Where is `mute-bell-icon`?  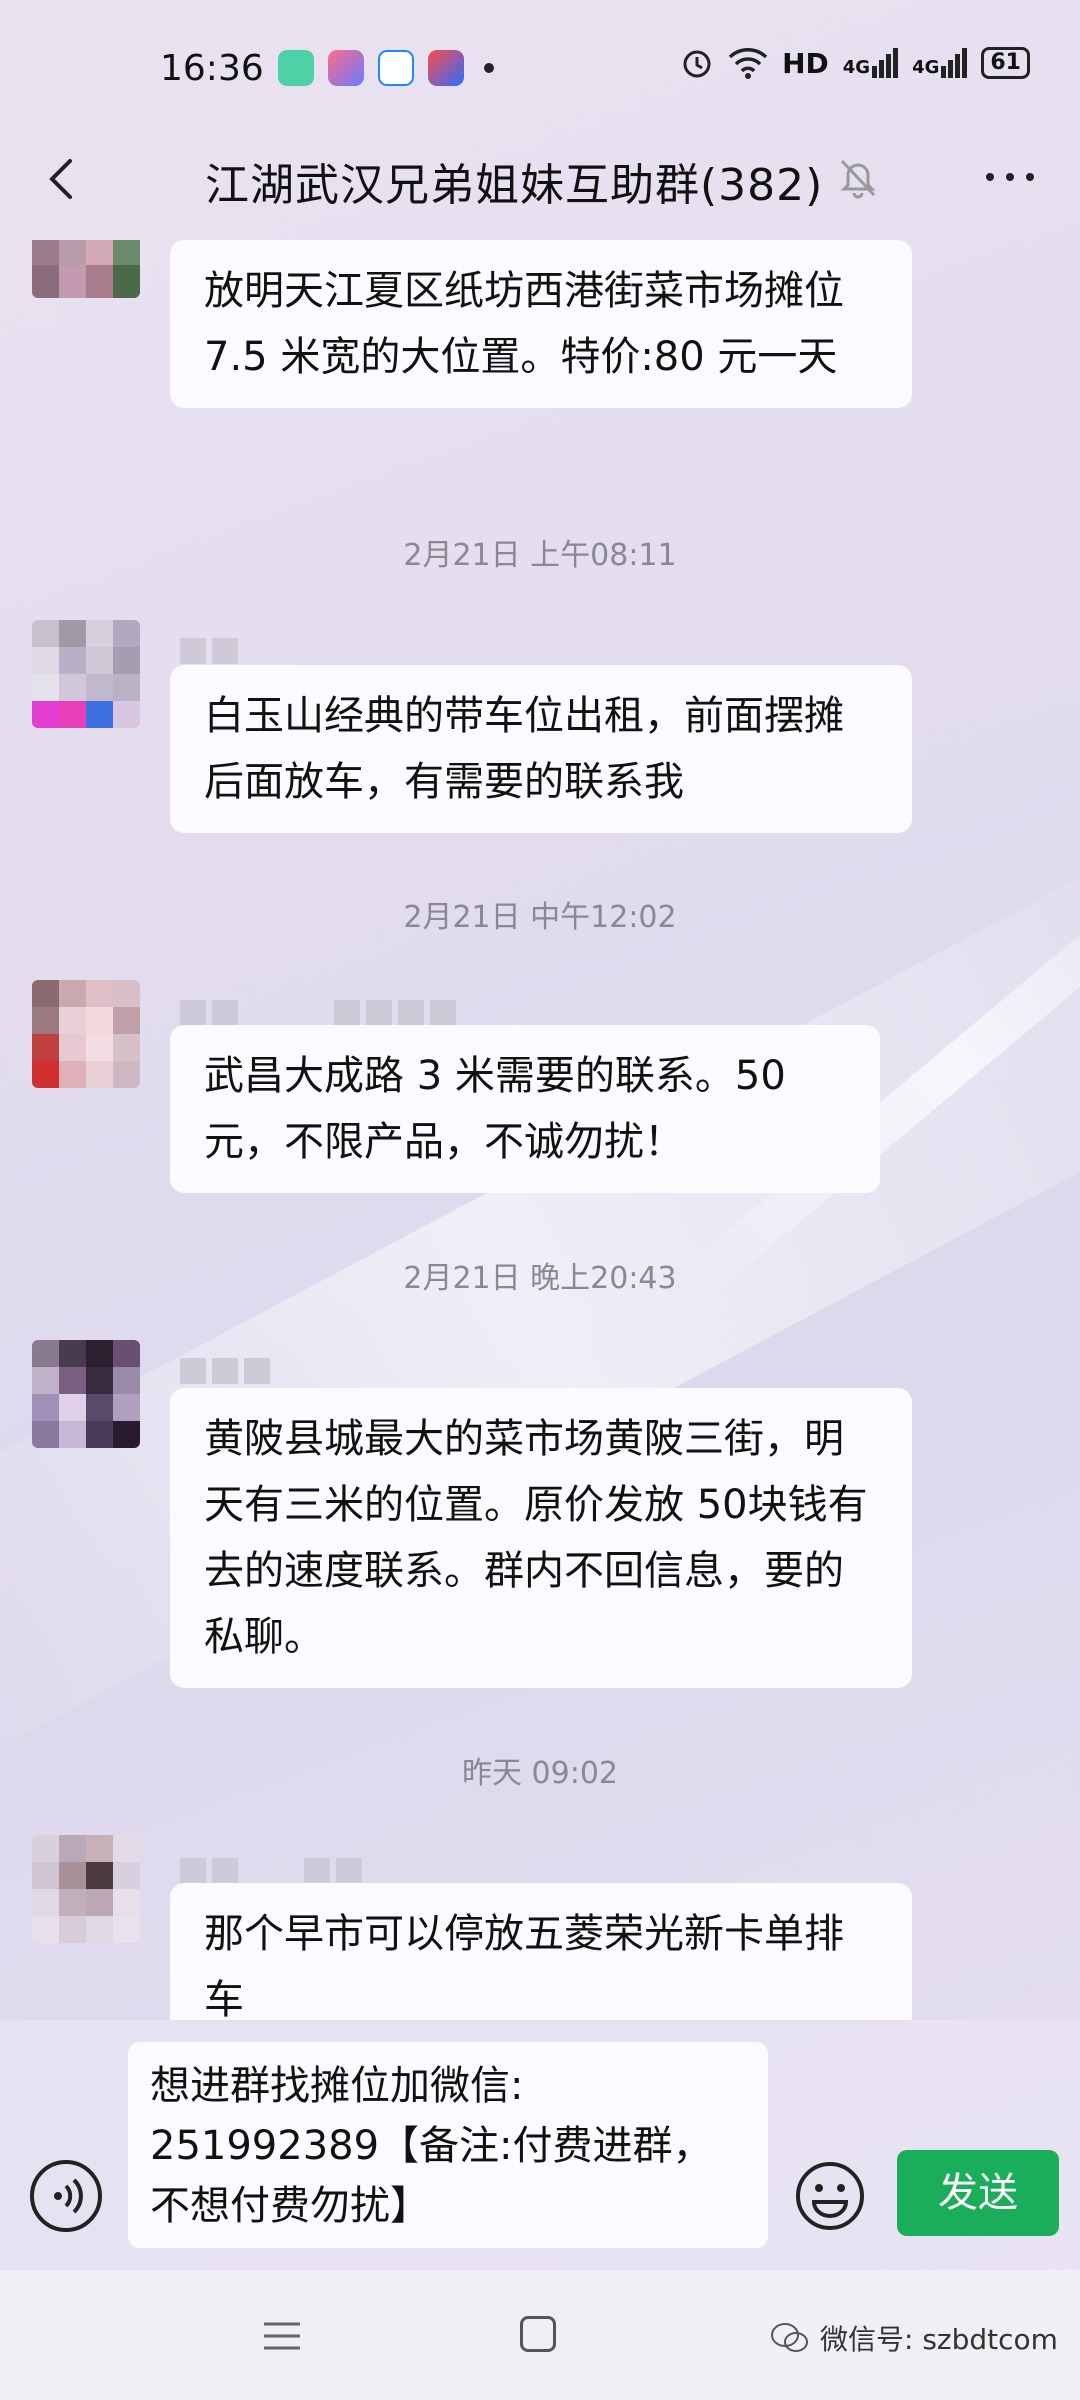 mute-bell-icon is located at coordinates (858, 179).